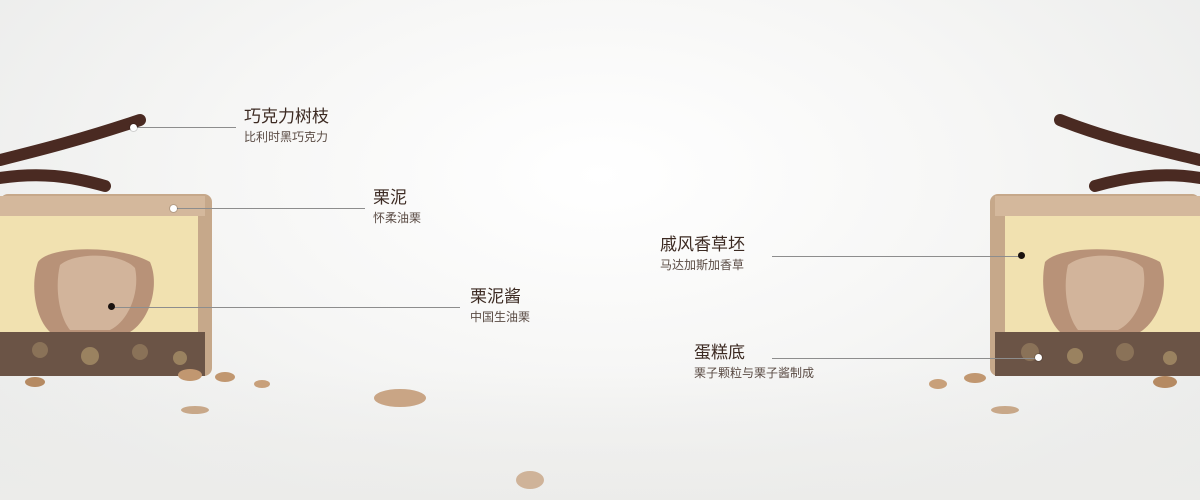  What do you see at coordinates (286, 117) in the screenshot?
I see `label-title: 巧克力树枝` at bounding box center [286, 117].